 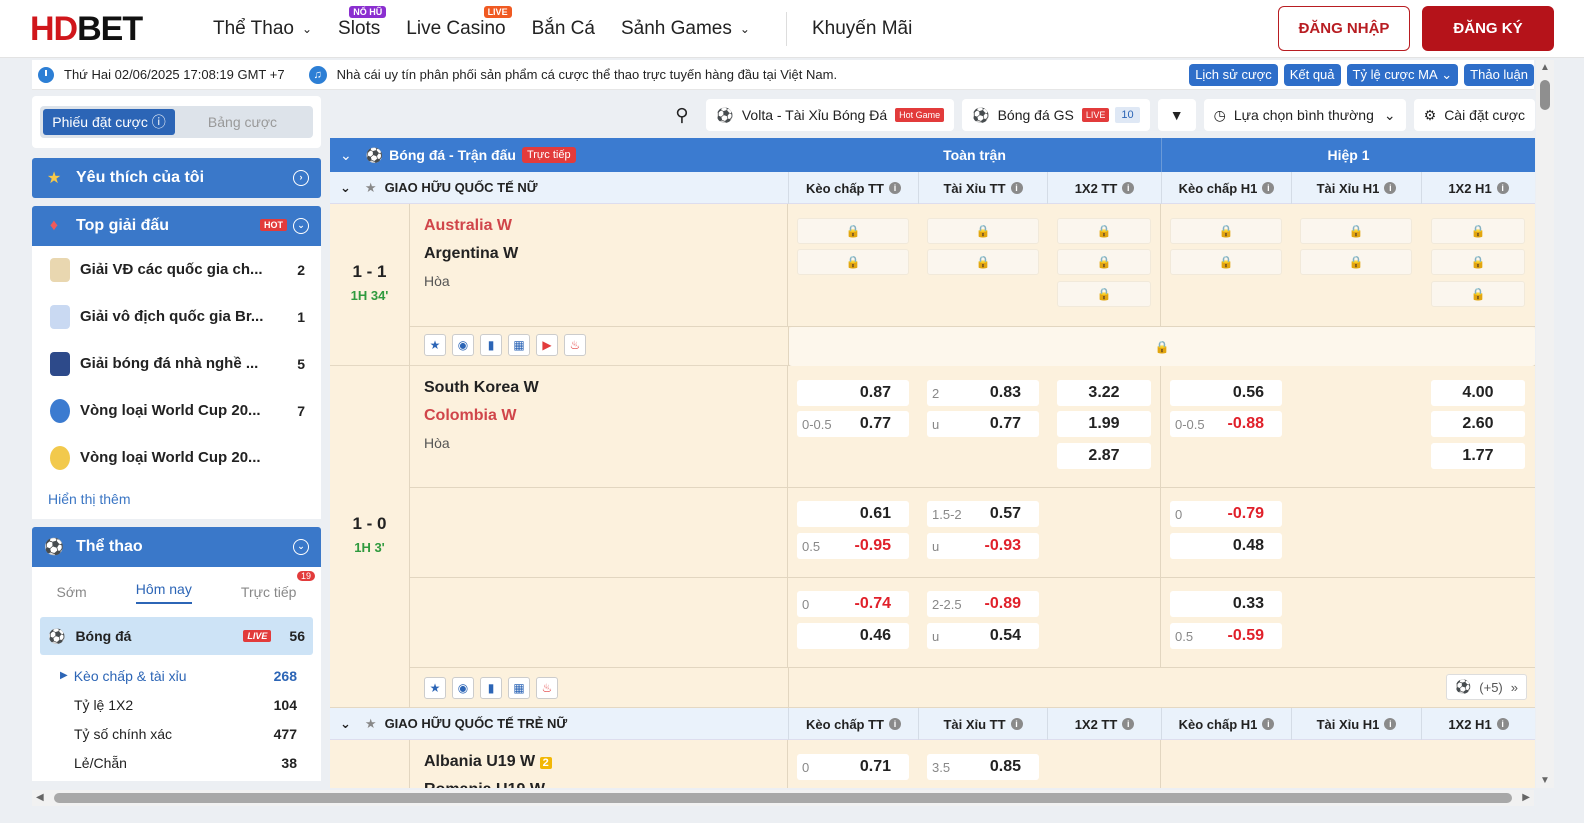 What do you see at coordinates (1478, 262) in the screenshot?
I see `lock-icon: 🔒` at bounding box center [1478, 262].